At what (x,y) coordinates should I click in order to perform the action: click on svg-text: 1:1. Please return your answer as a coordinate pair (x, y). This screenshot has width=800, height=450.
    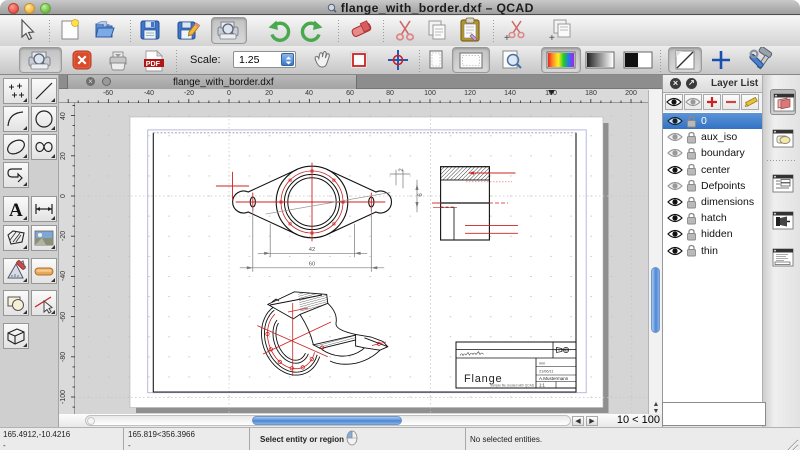
    Looking at the image, I should click on (542, 385).